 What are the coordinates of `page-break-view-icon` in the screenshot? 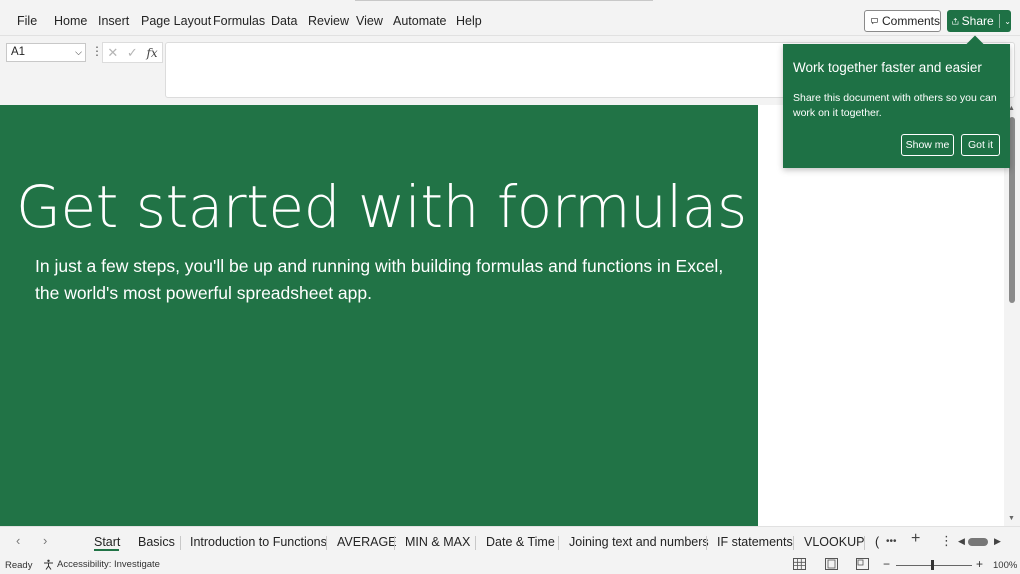 It's located at (862, 564).